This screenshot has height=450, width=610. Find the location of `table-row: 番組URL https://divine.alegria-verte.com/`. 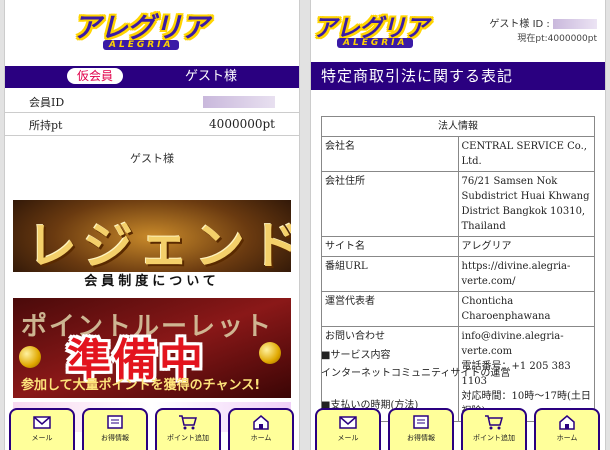

table-row: 番組URL https://divine.alegria-verte.com/ is located at coordinates (458, 274).